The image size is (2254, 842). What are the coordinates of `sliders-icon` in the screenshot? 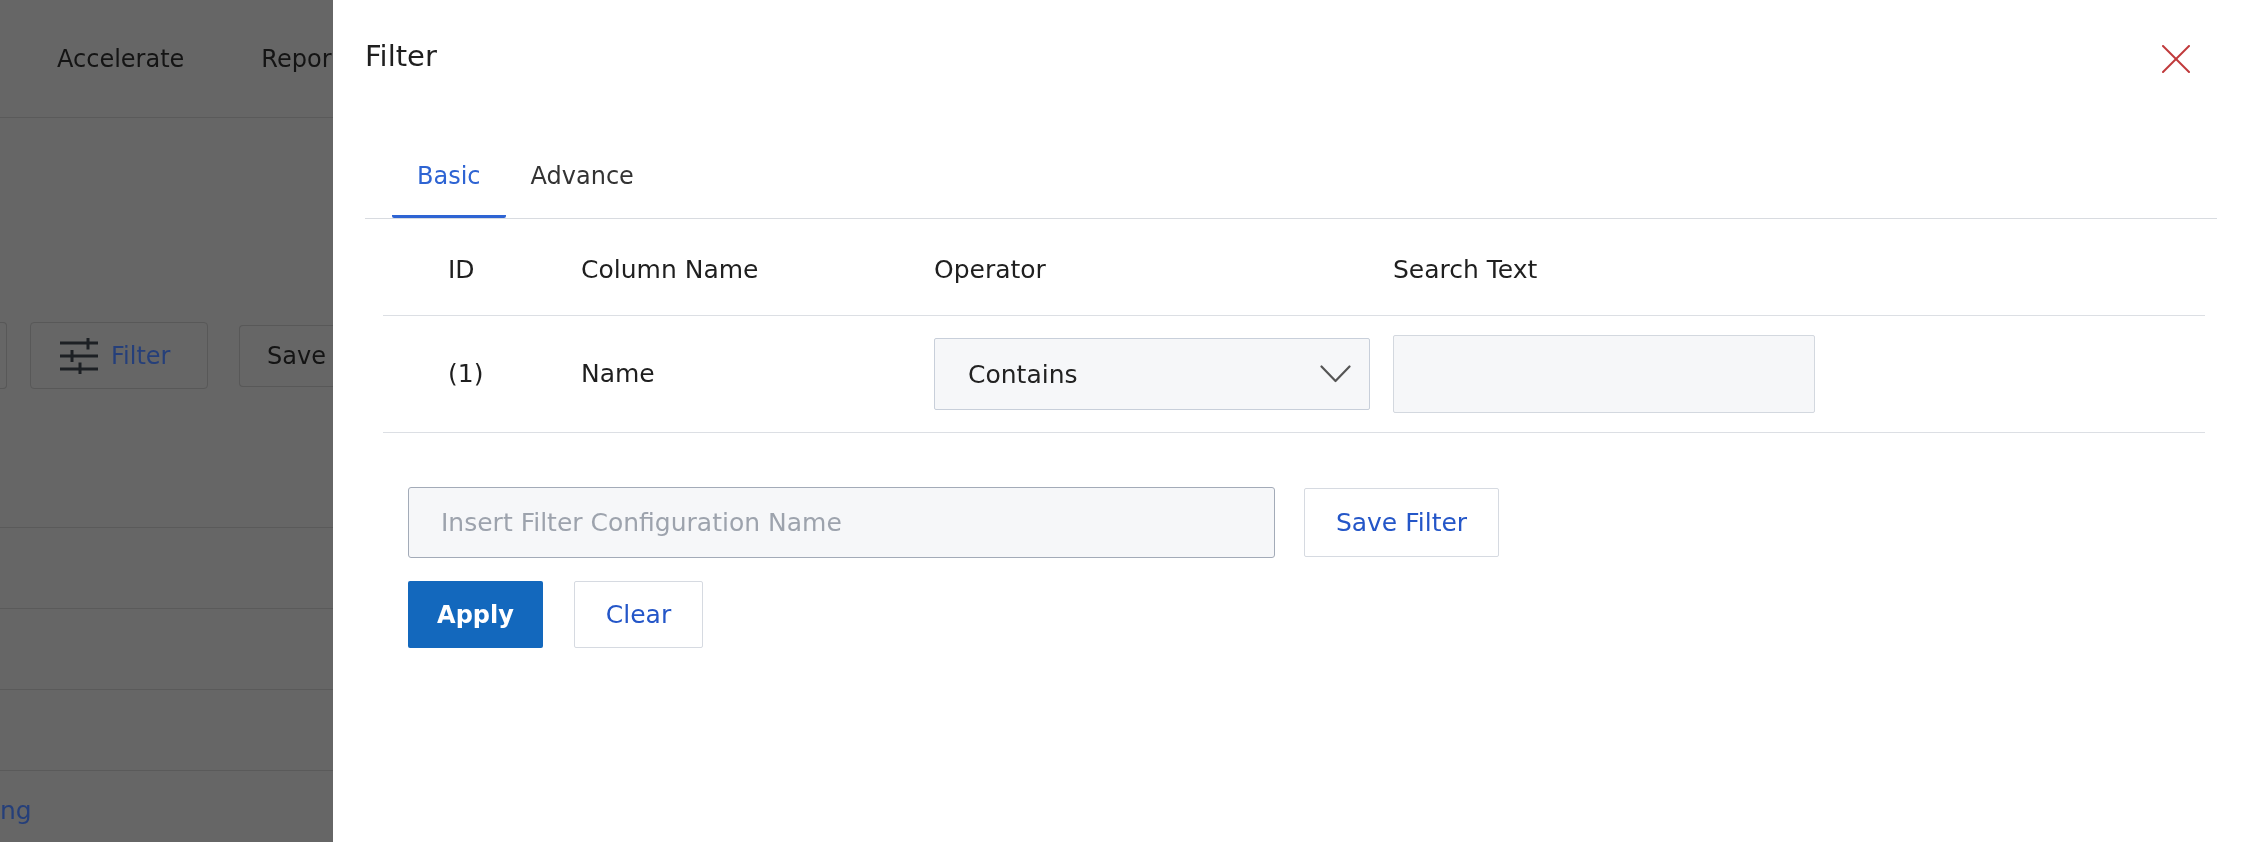 It's located at (79, 355).